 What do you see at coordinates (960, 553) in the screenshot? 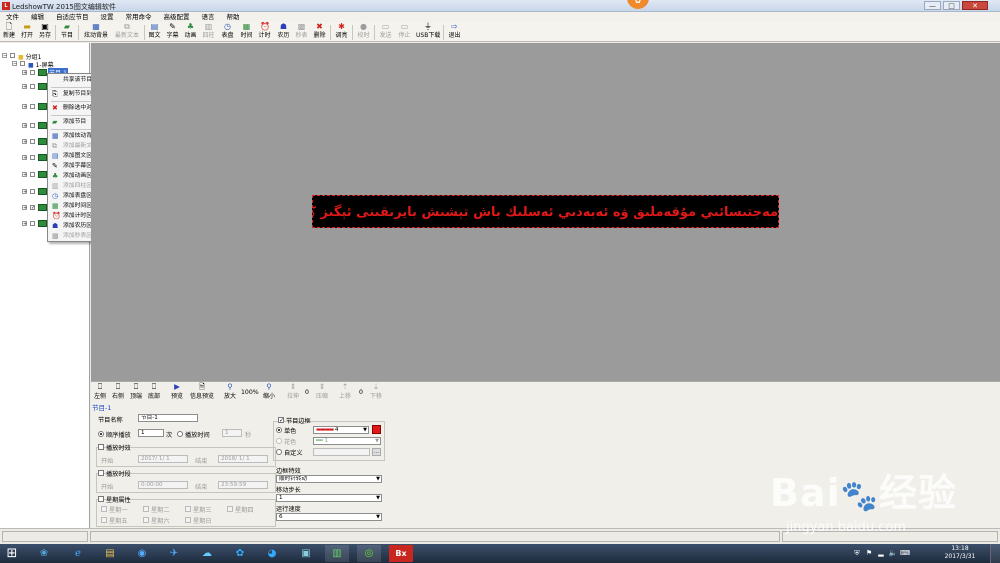
I see `system-clock: 13:18 2017/3/31` at bounding box center [960, 553].